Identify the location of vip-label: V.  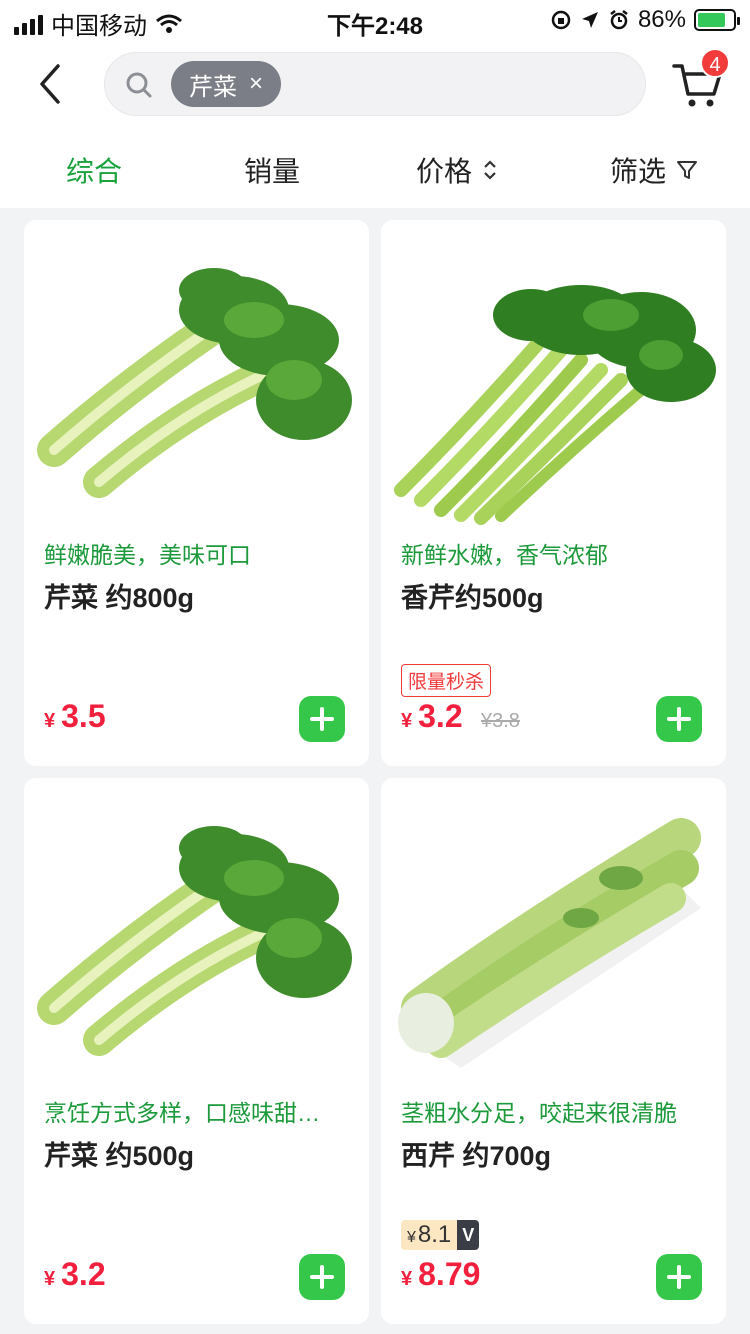
(468, 1235).